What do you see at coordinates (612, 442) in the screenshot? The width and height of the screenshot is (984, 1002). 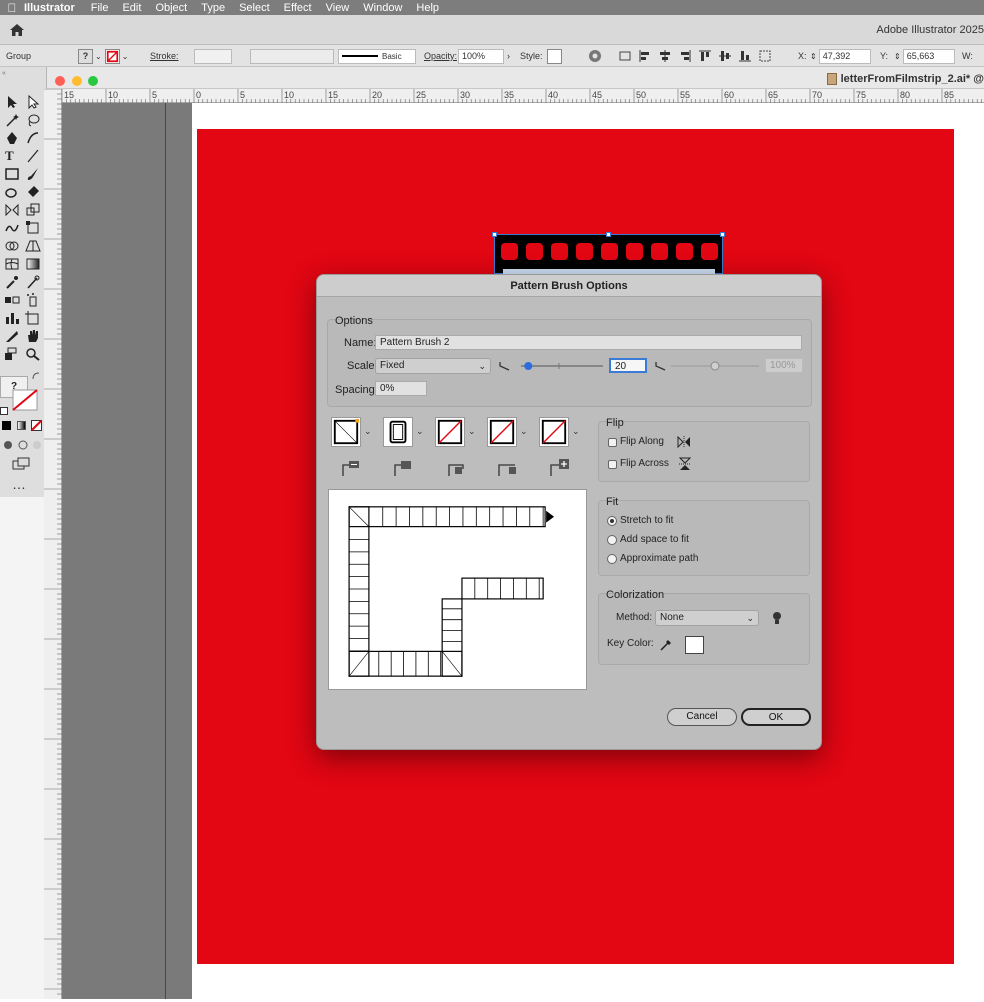 I see `flip-along-checkbox` at bounding box center [612, 442].